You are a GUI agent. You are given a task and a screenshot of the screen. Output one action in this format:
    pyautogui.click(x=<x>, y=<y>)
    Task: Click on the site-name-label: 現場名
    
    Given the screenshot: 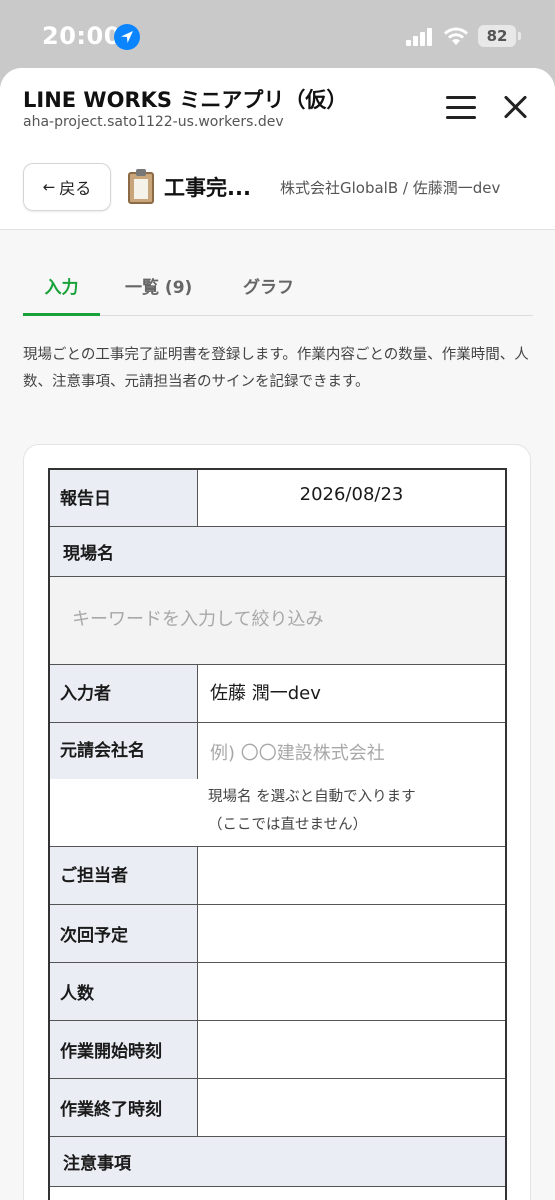 What is the action you would take?
    pyautogui.click(x=277, y=552)
    